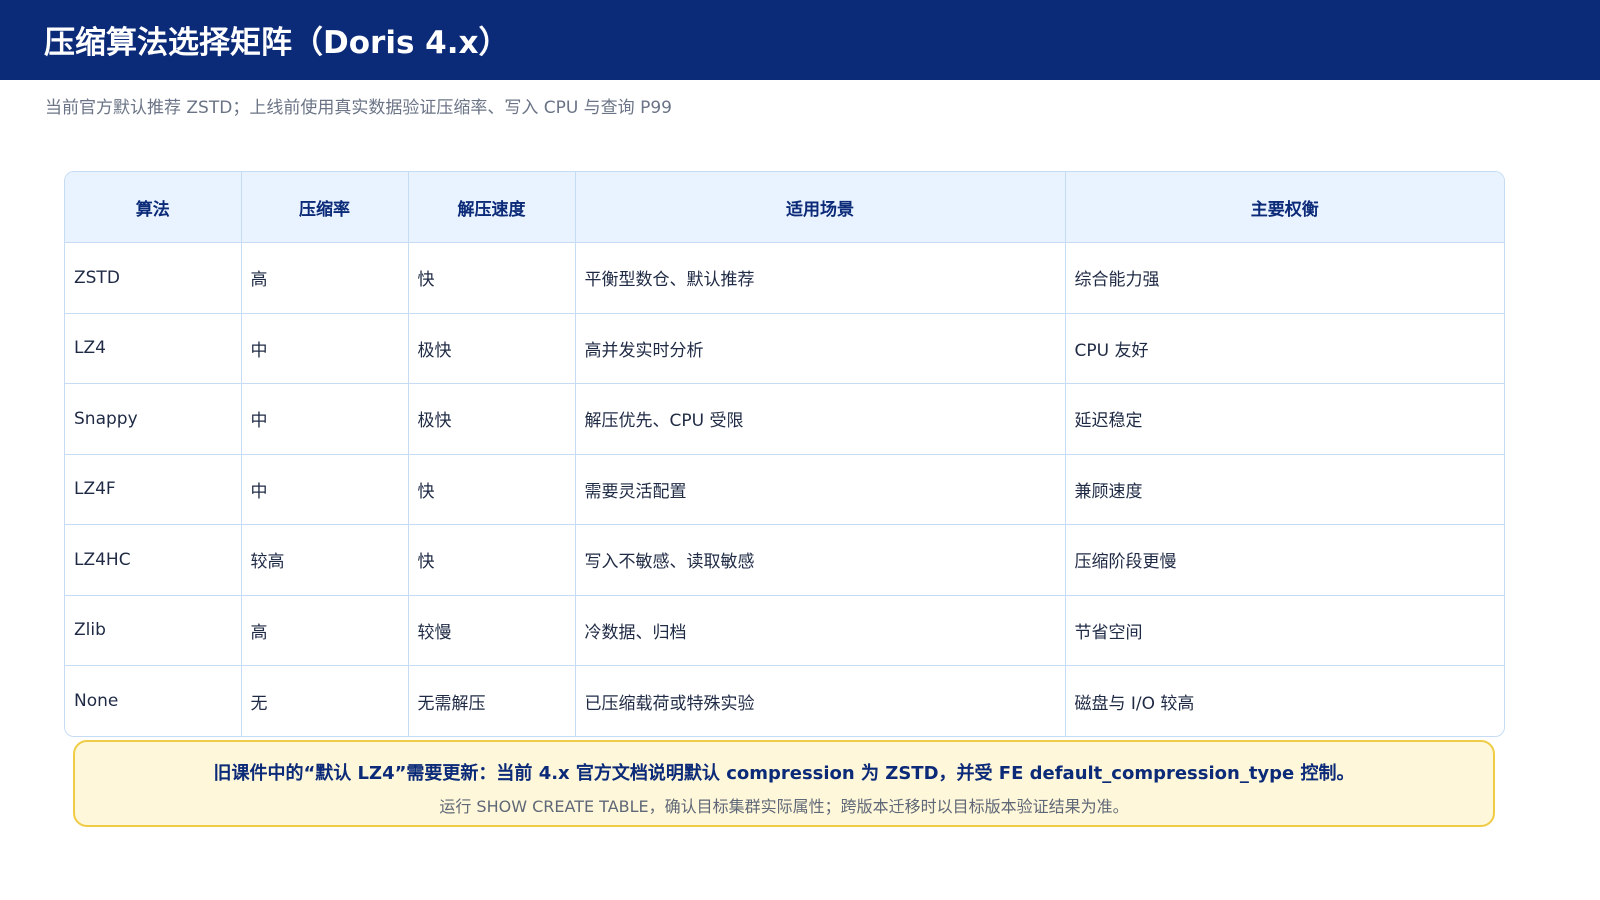 The image size is (1600, 900). I want to click on header-bar: 压缩算法选择矩阵（Doris 4.x）, so click(800, 40).